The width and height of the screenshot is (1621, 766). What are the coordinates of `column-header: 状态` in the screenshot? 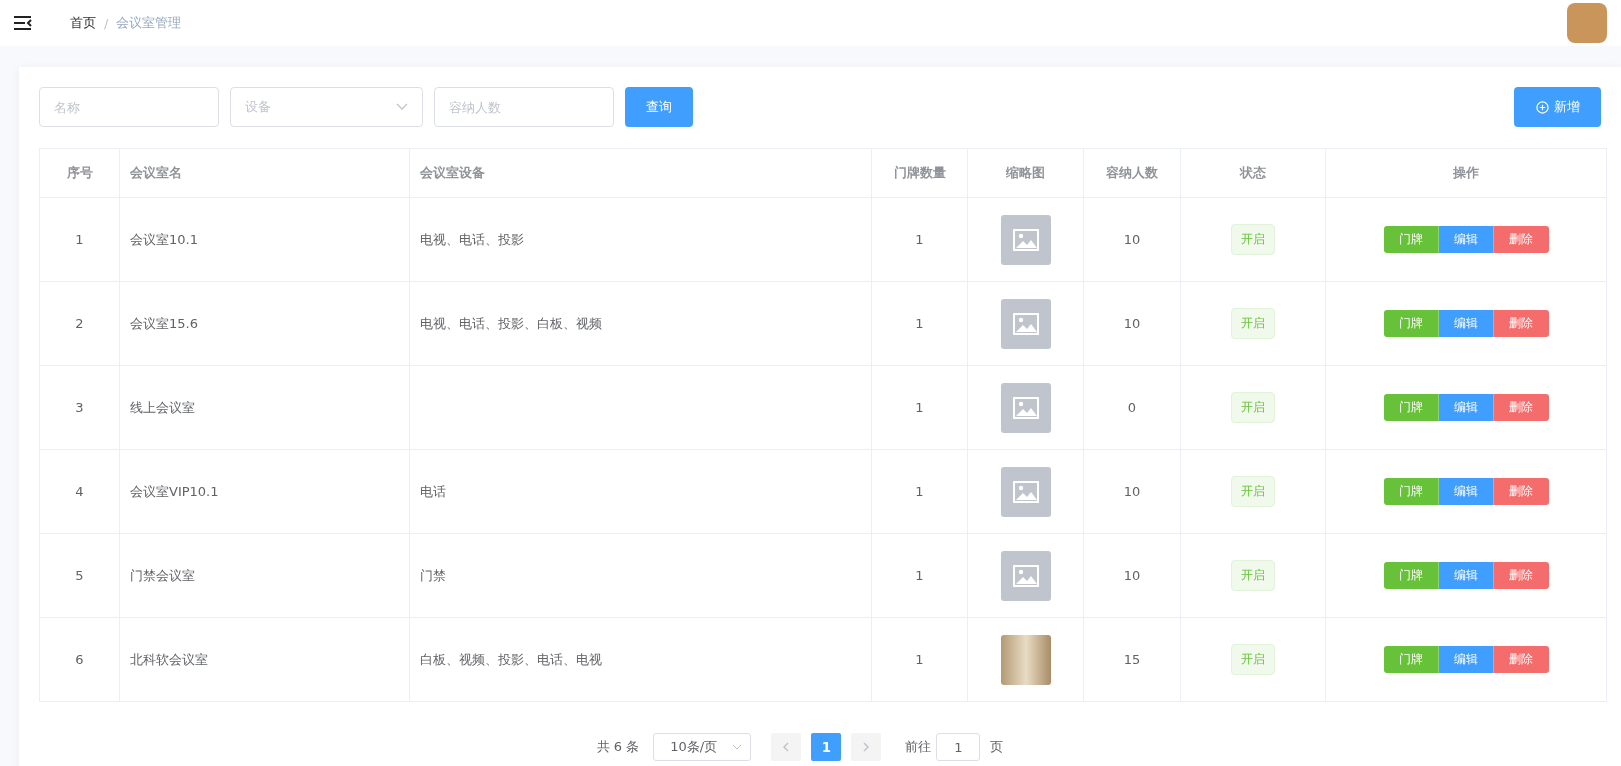 It's located at (1253, 173).